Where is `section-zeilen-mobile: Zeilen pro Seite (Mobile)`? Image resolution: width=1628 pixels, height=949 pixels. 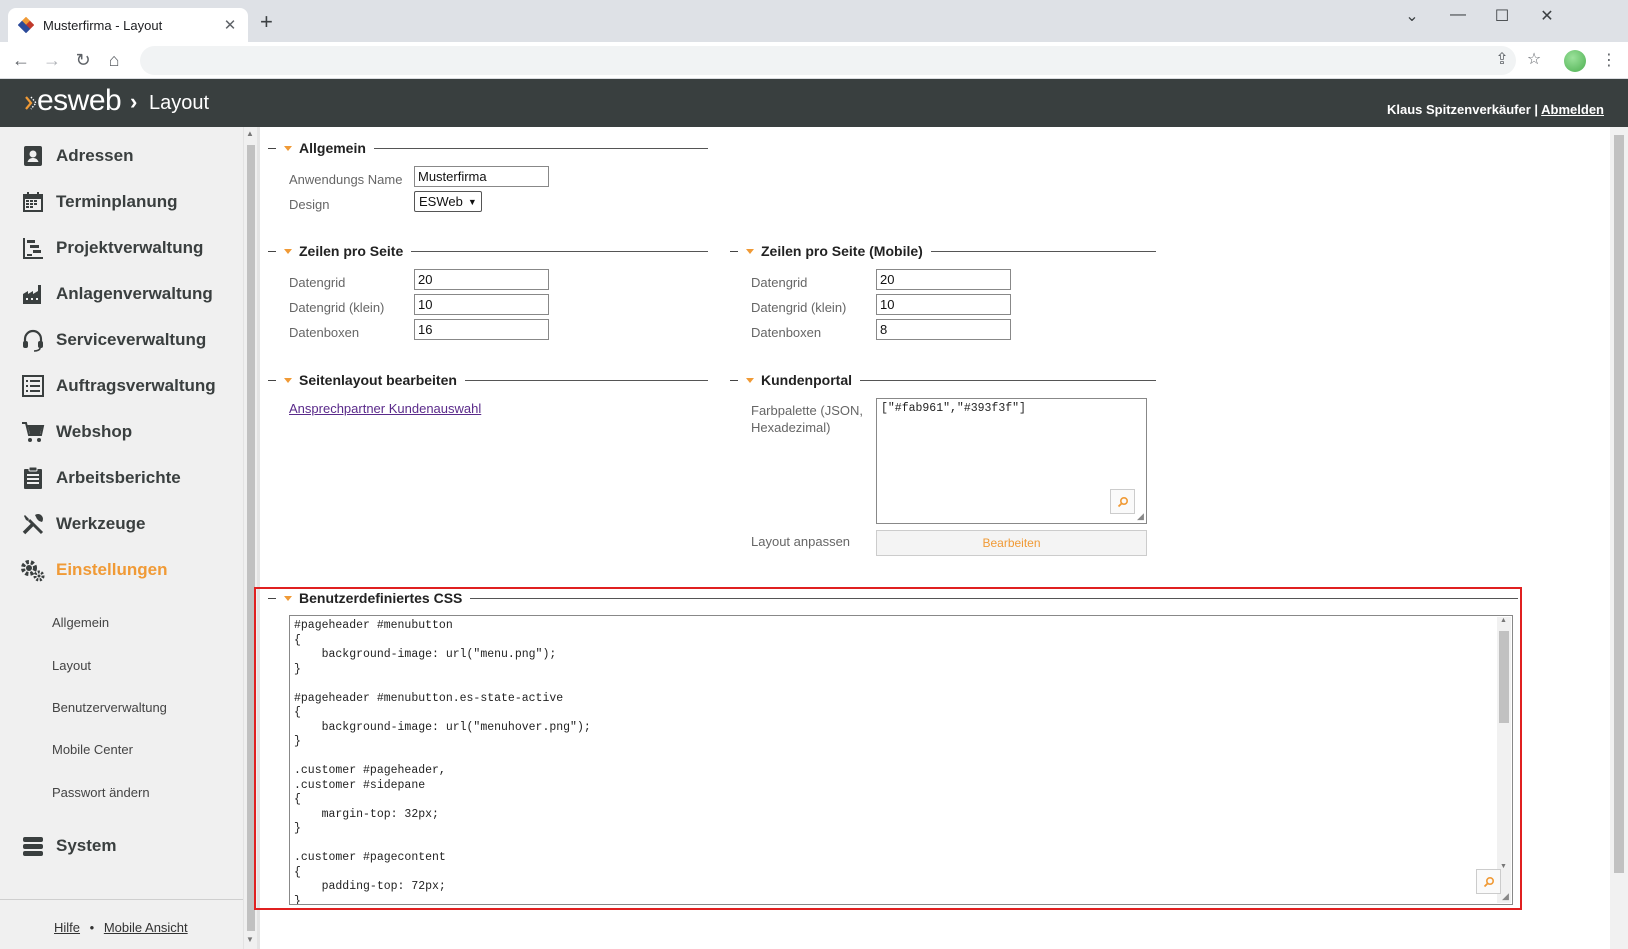 section-zeilen-mobile: Zeilen pro Seite (Mobile) is located at coordinates (943, 251).